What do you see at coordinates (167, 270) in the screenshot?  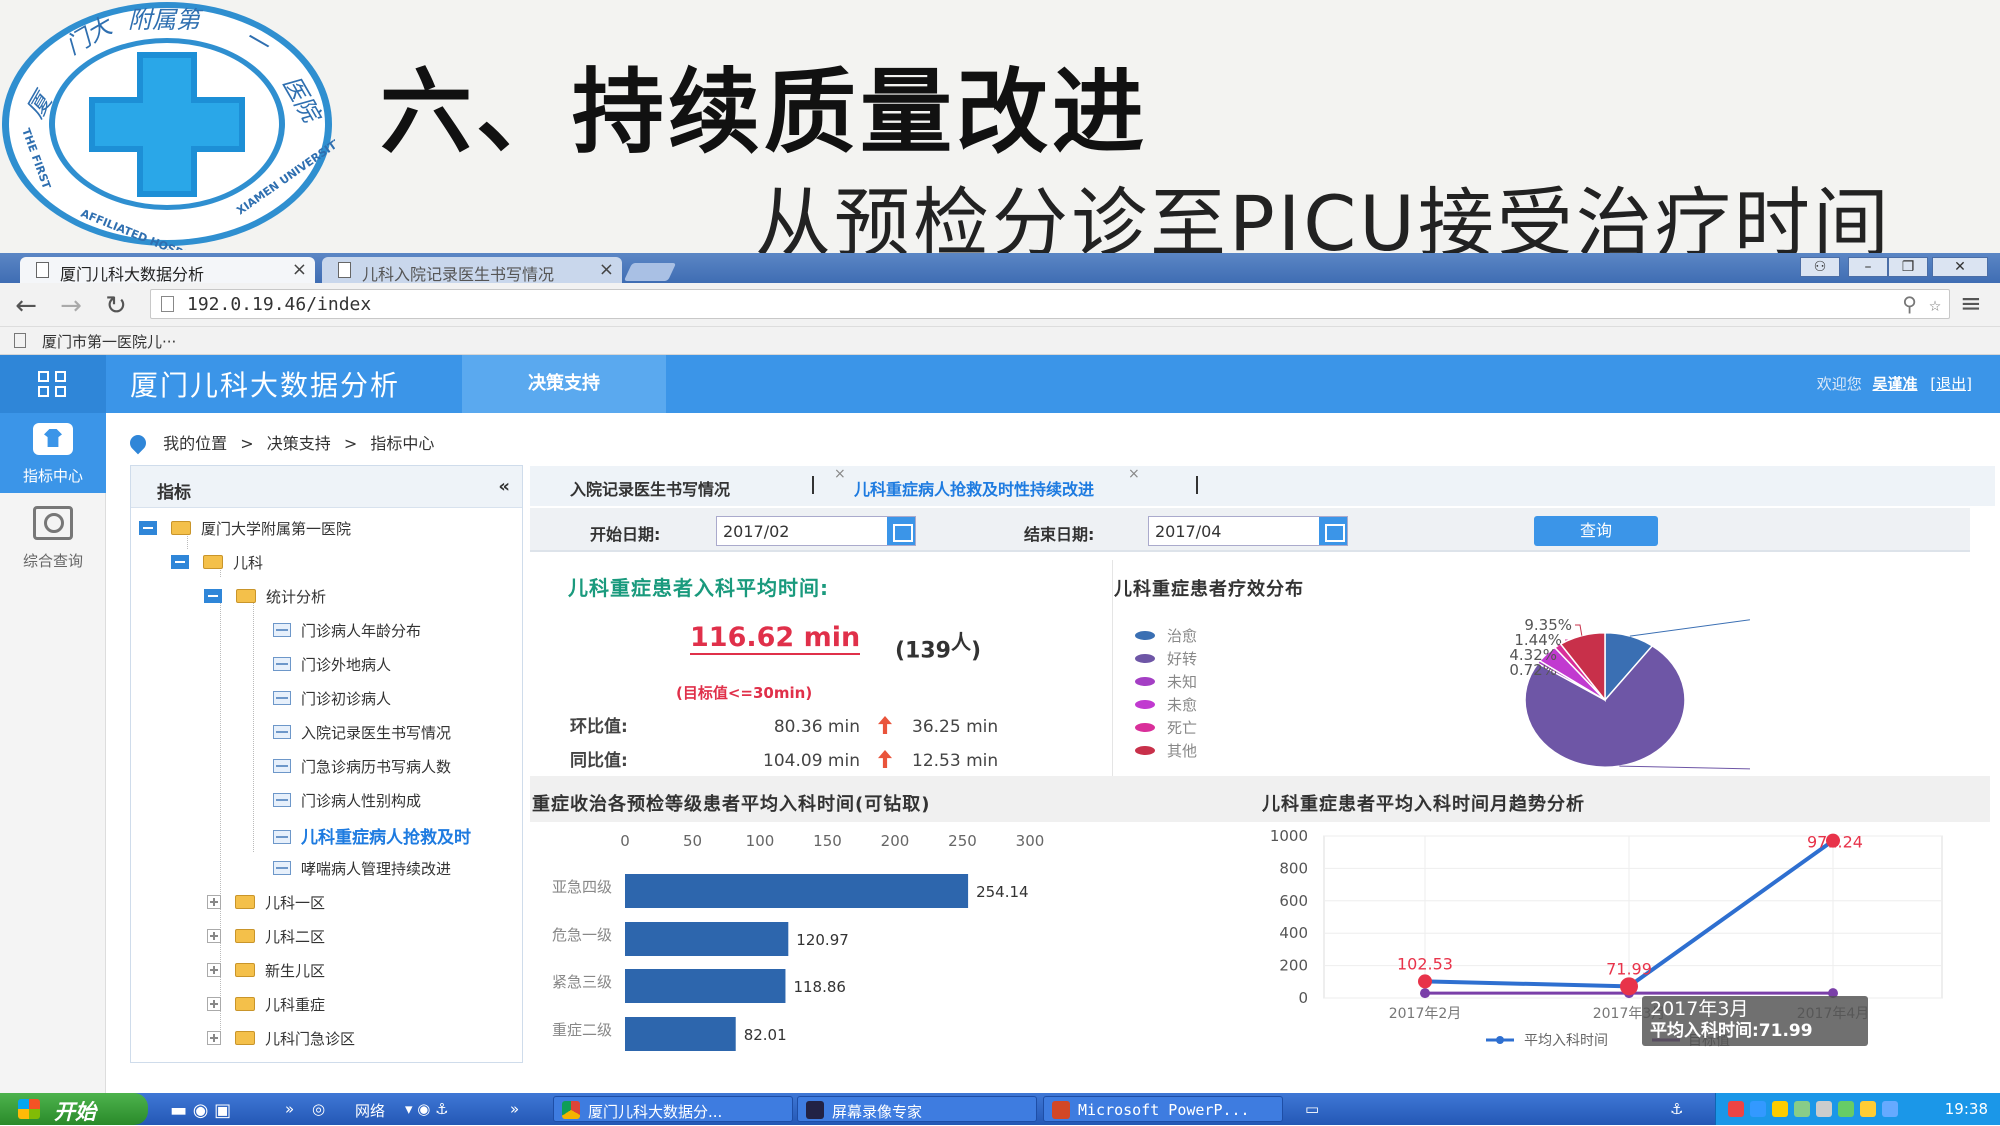 I see `browser-tab-active: 厦门儿科大数据分析 ×` at bounding box center [167, 270].